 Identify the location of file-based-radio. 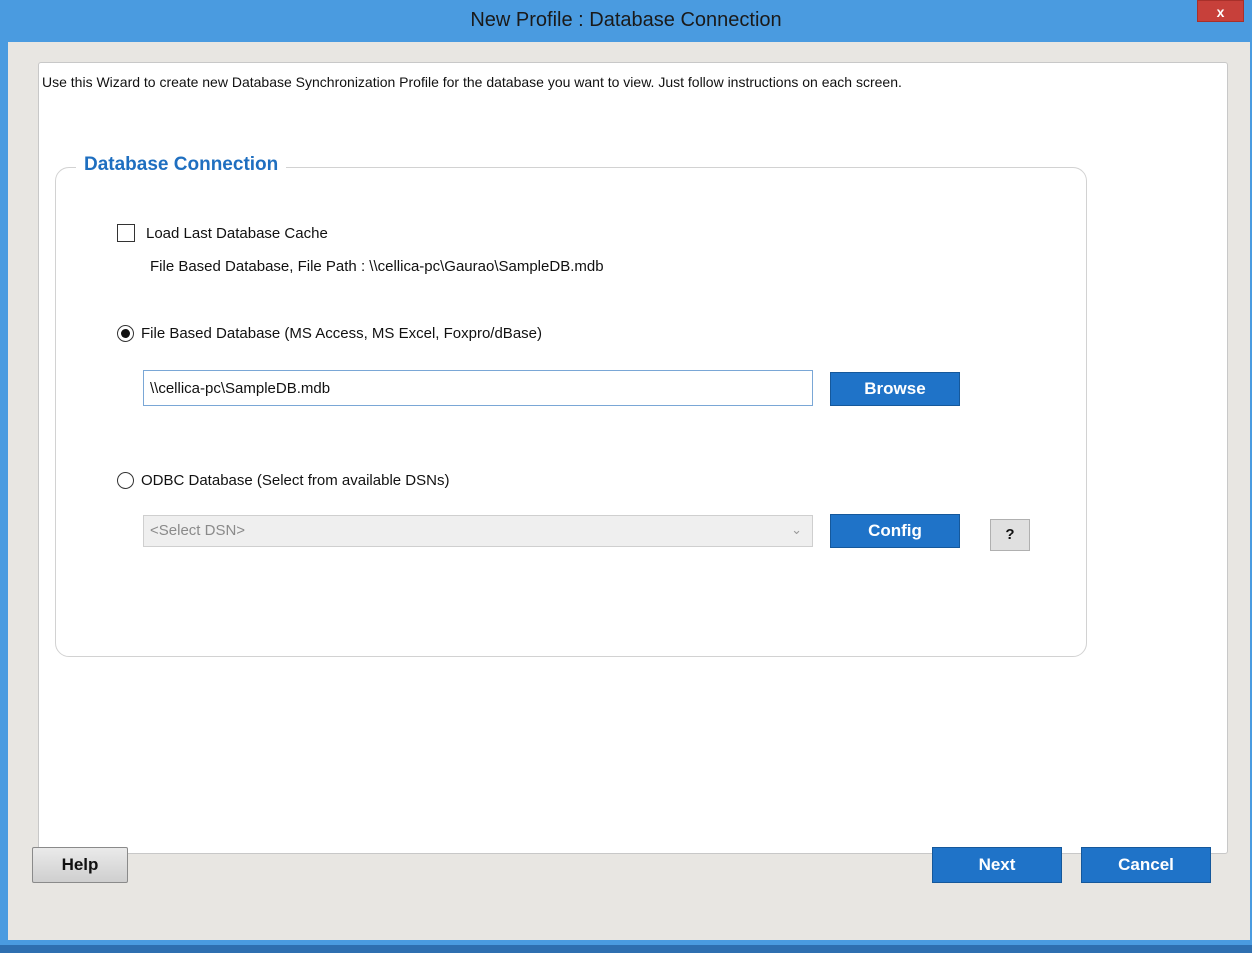
(125, 333).